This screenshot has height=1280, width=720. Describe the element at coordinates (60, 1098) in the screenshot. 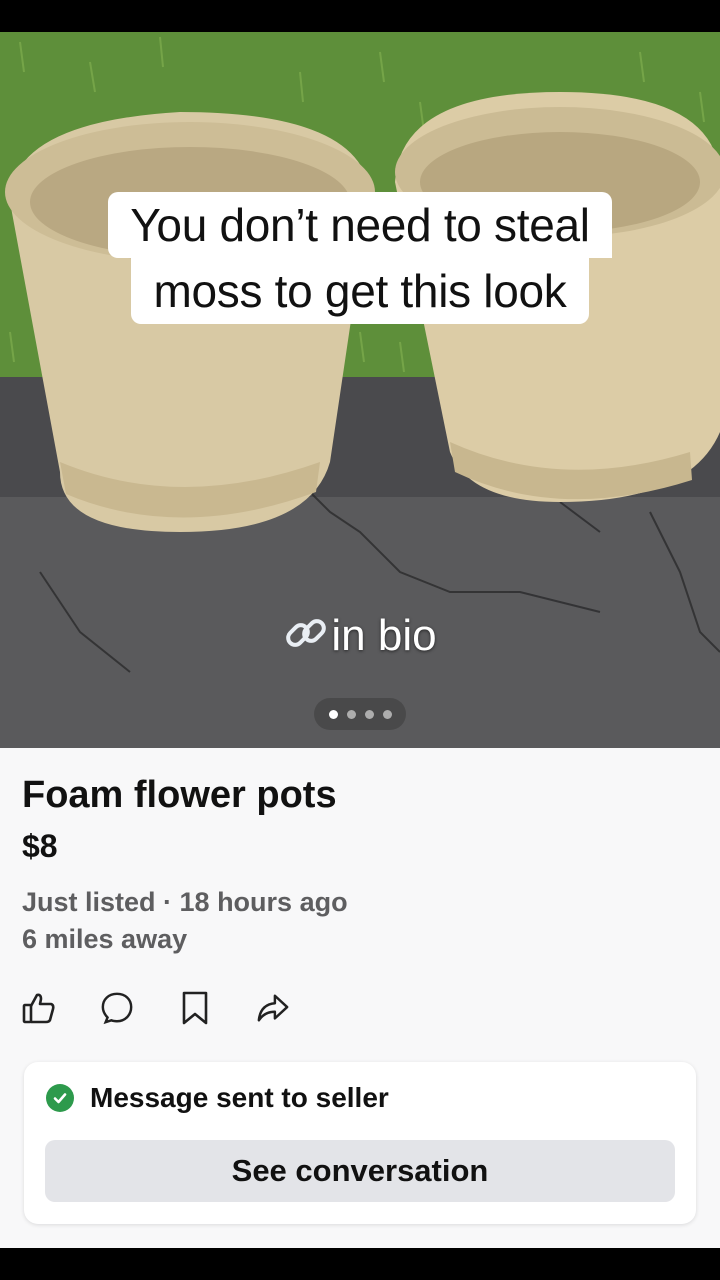

I see `check-circle-icon` at that location.